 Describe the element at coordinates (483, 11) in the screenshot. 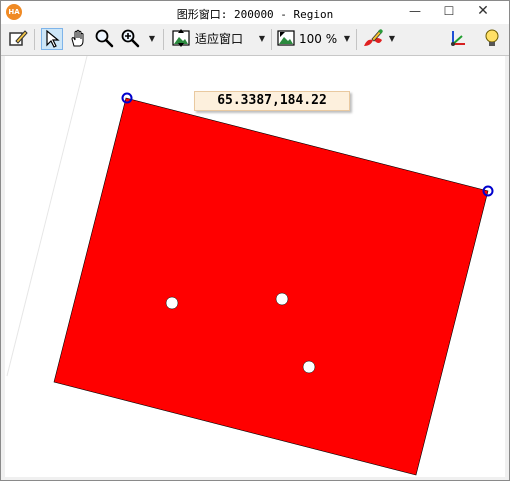

I see `close-button: ✕` at that location.